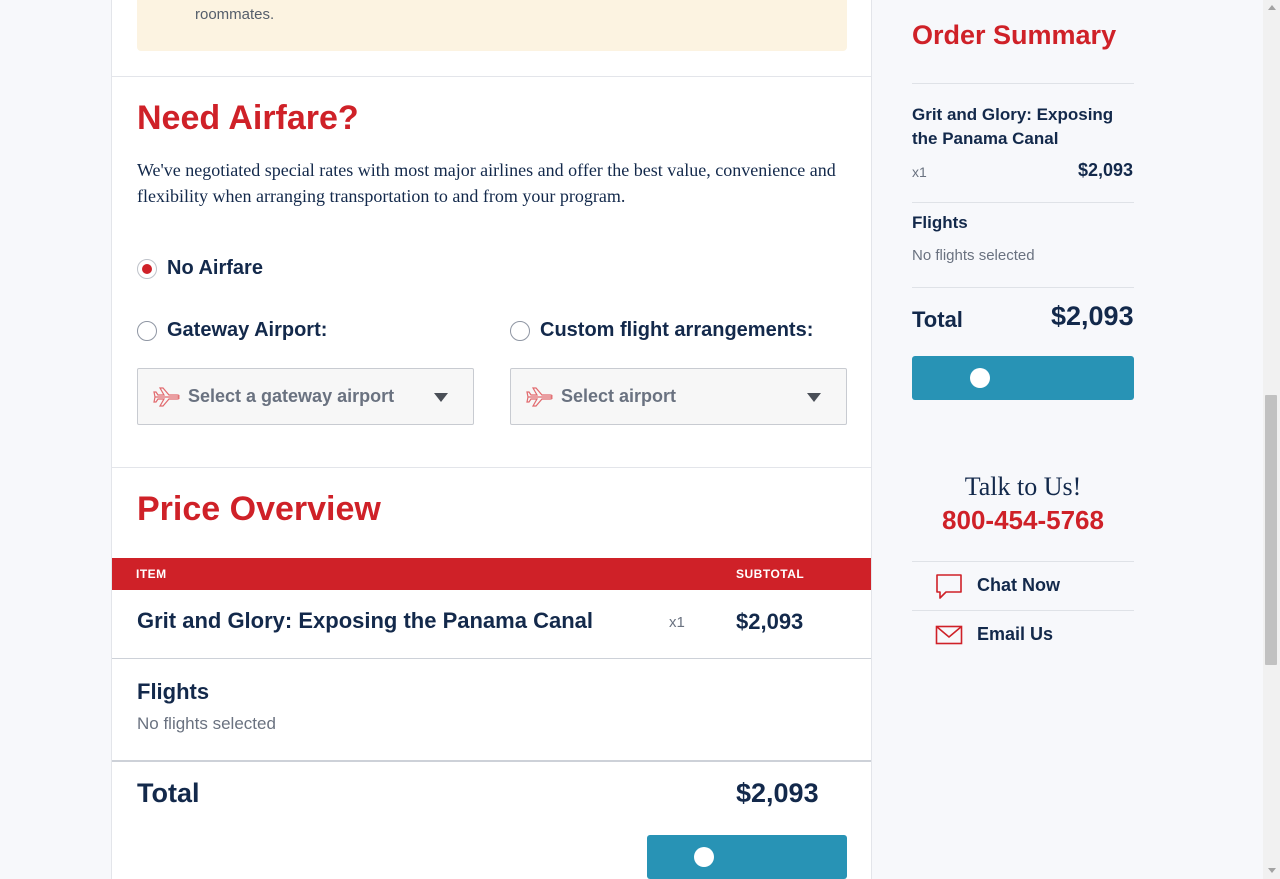  Describe the element at coordinates (678, 396) in the screenshot. I see `custom-airport-select: Select airport` at that location.